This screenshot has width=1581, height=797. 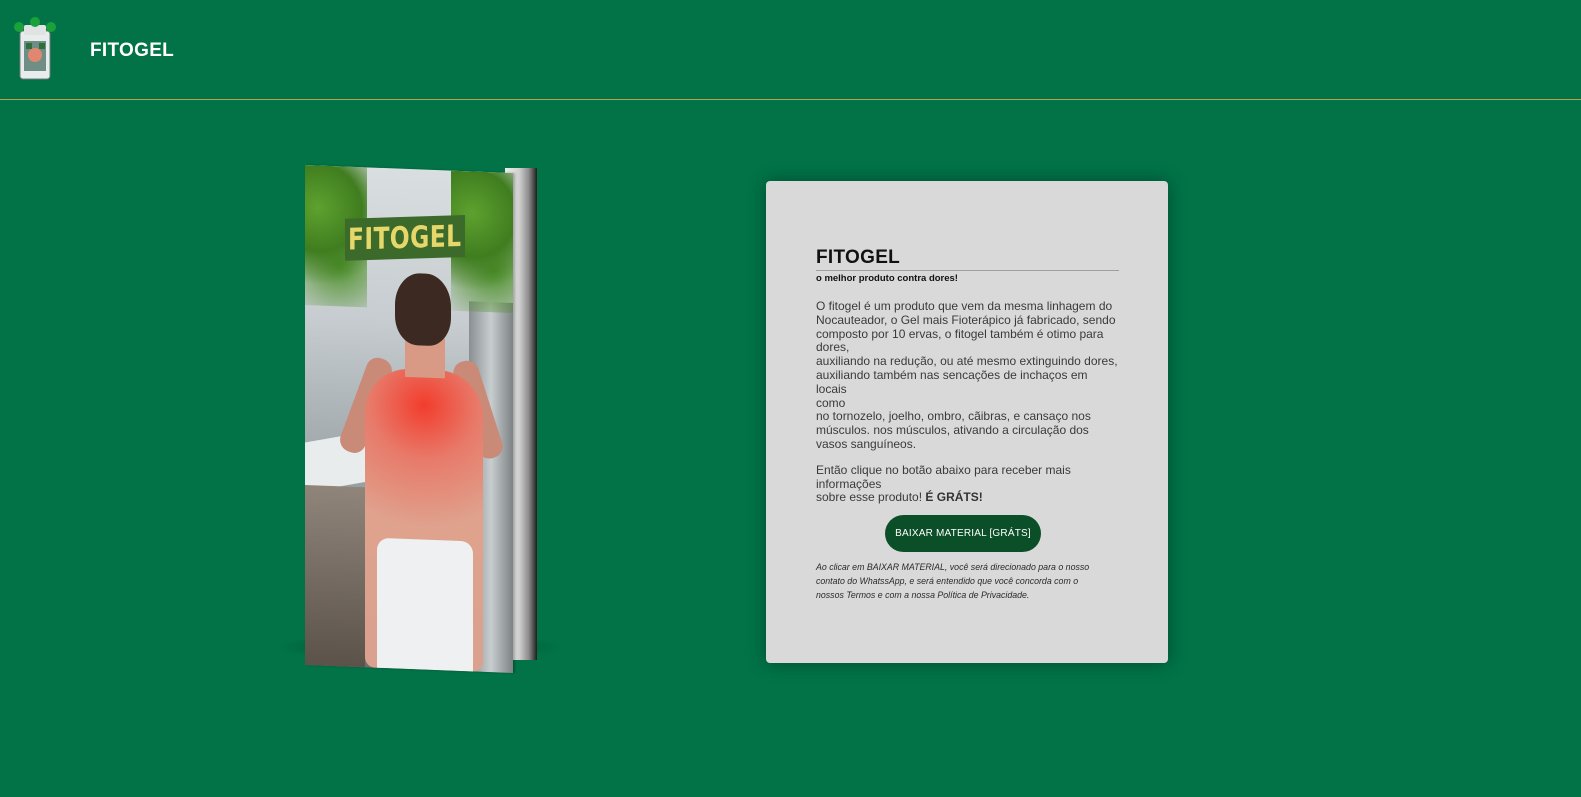 I want to click on site-header: FITOGEL, so click(x=790, y=50).